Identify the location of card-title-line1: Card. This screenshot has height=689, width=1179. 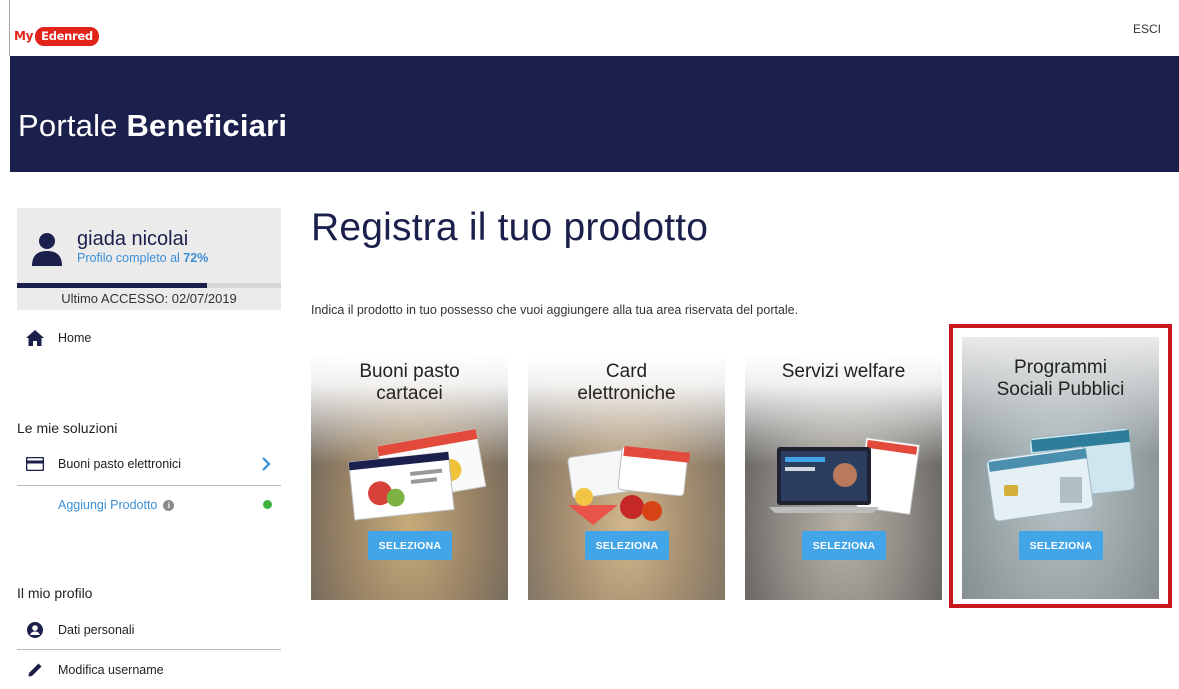
(626, 371).